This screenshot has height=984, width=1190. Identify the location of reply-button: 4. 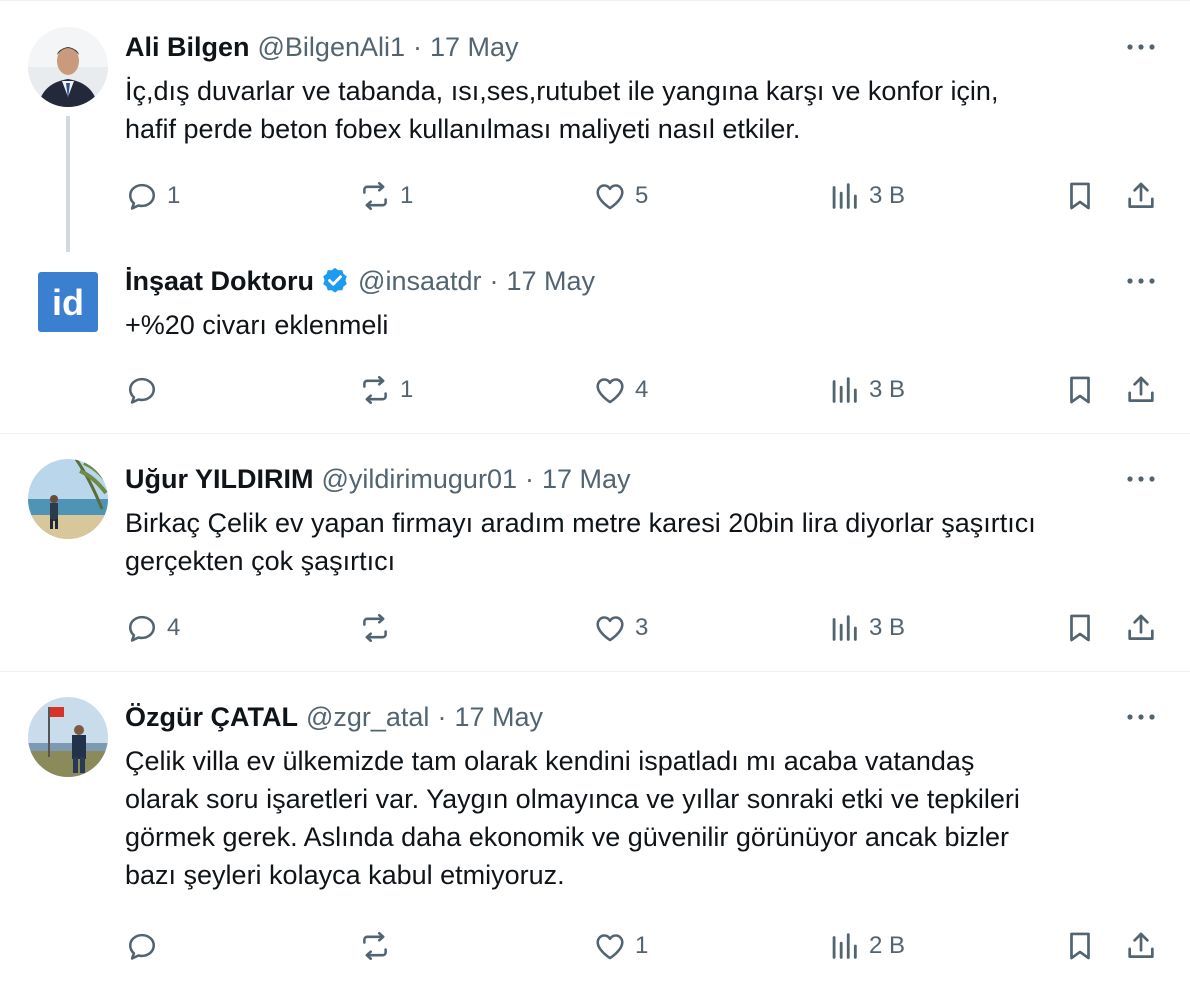
(152, 628).